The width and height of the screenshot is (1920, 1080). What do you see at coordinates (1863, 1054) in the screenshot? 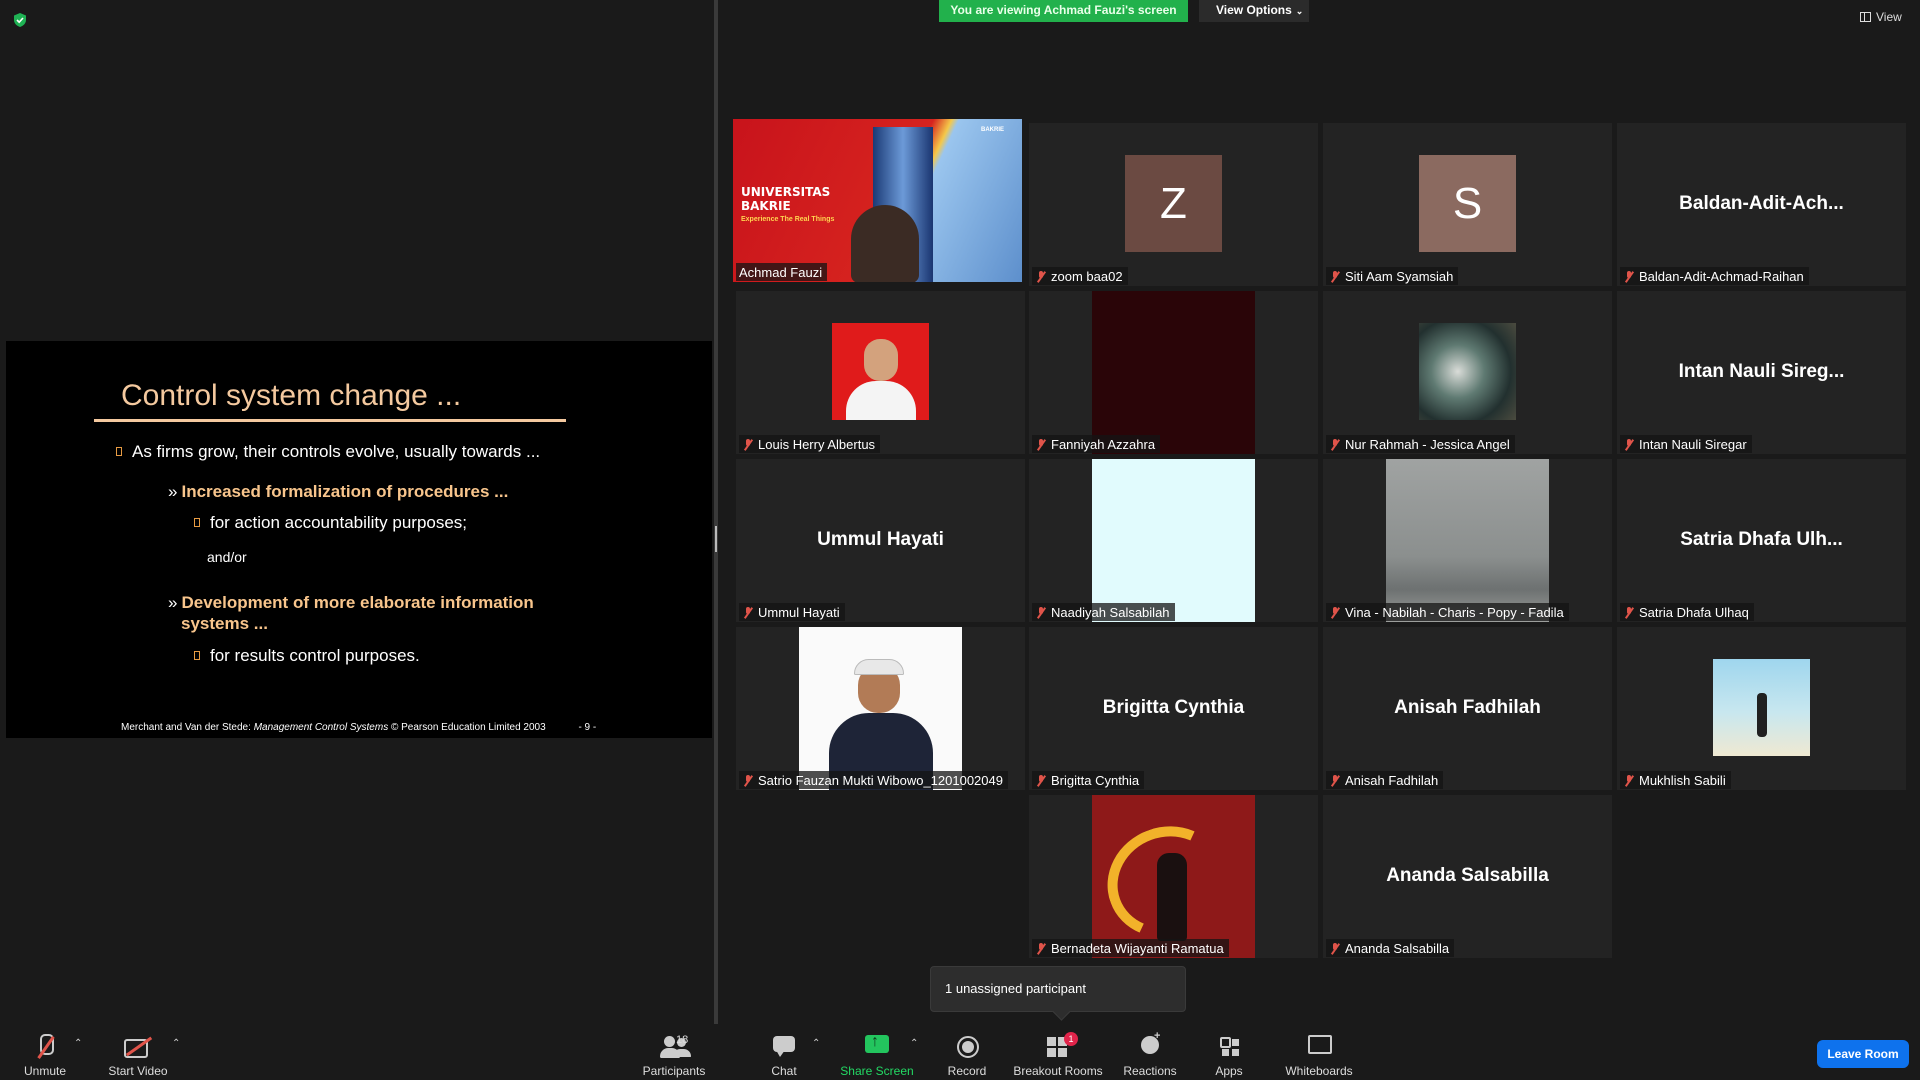
I see `leave-room-button: Leave Room` at bounding box center [1863, 1054].